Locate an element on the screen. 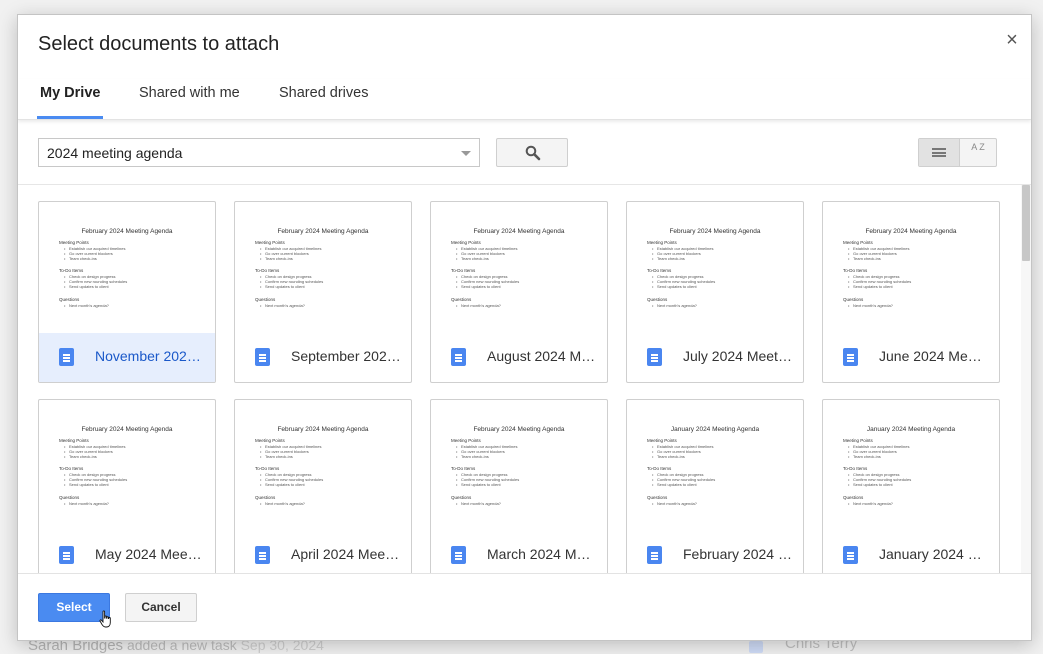 The image size is (1043, 654). search-button is located at coordinates (532, 152).